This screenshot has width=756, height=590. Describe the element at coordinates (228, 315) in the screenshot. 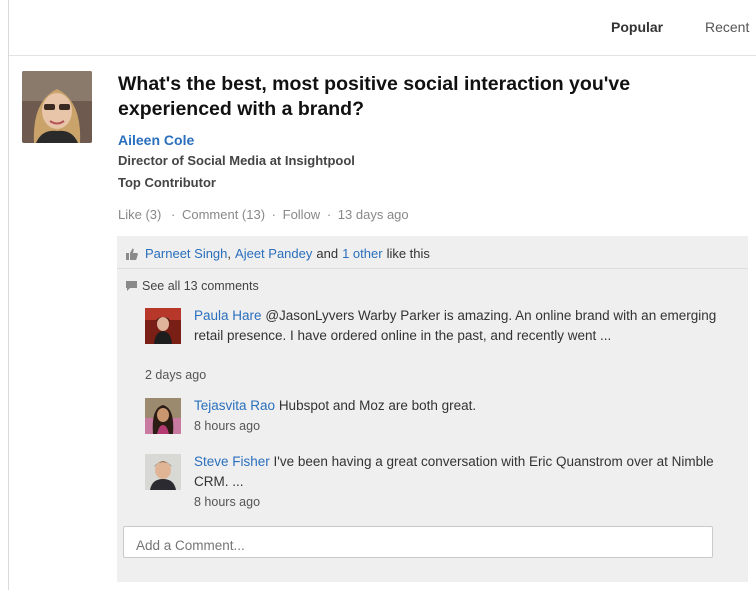

I see `comment-author-link: Paula Hare` at that location.